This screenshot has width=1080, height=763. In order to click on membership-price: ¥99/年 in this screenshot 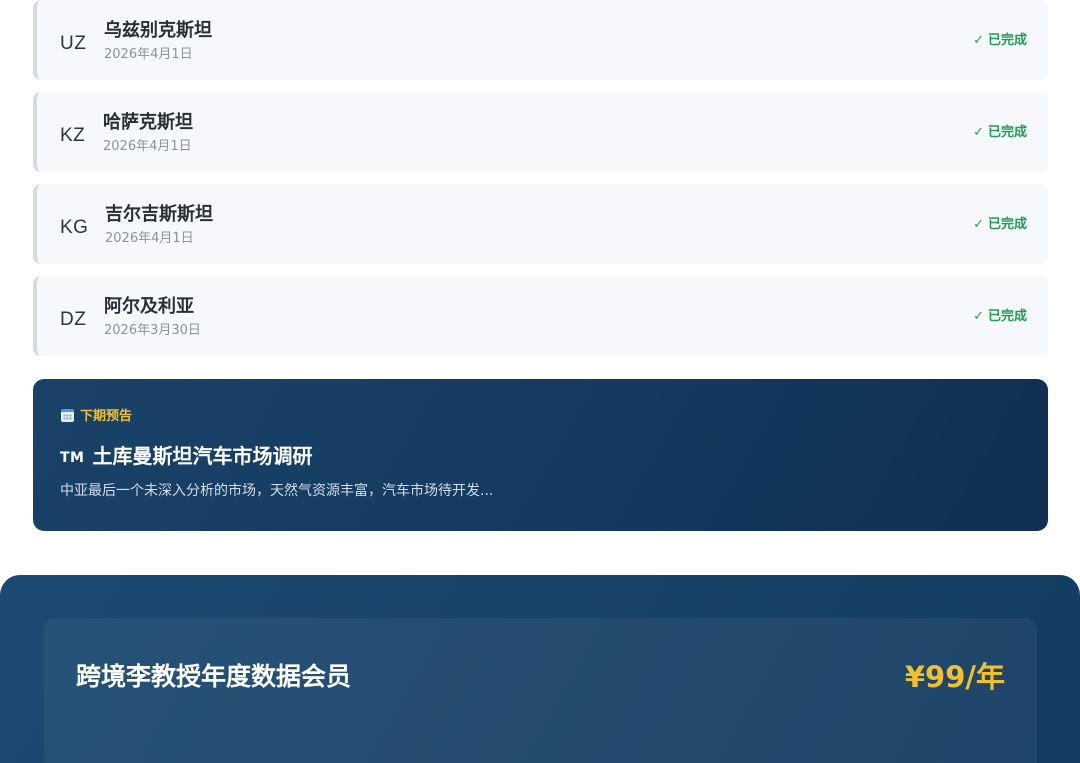, I will do `click(954, 677)`.